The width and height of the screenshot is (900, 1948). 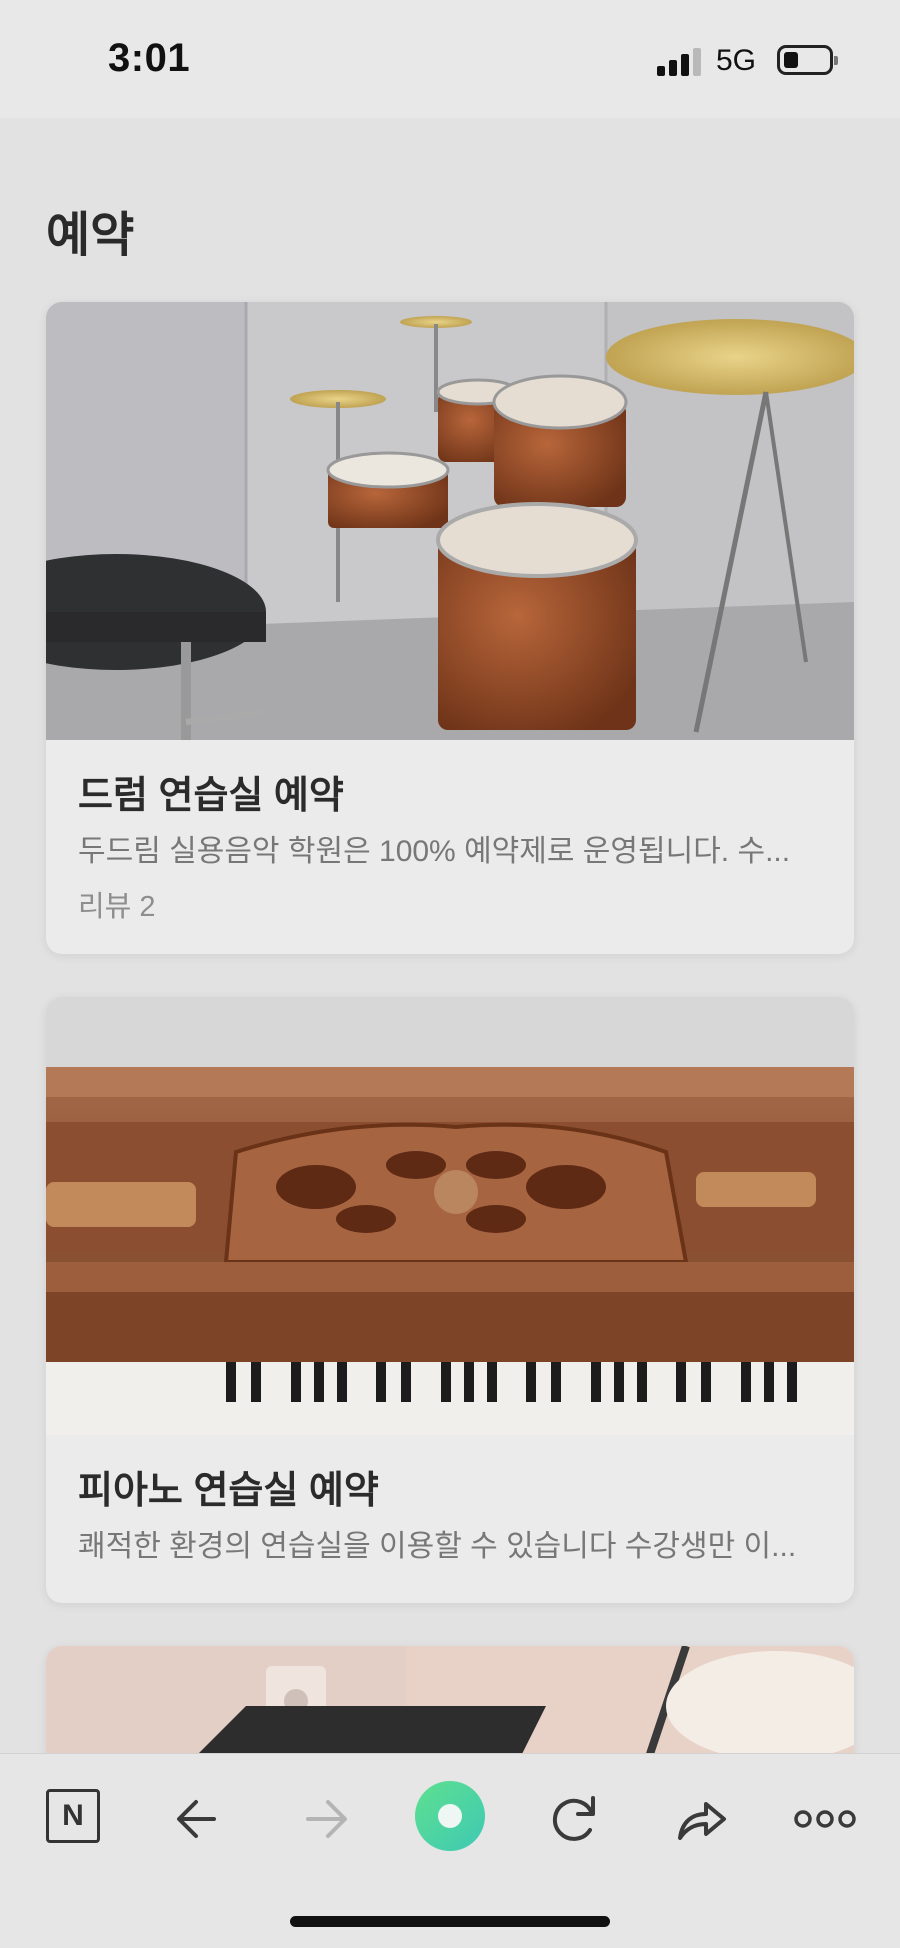 What do you see at coordinates (199, 1819) in the screenshot?
I see `back-arrow-icon` at bounding box center [199, 1819].